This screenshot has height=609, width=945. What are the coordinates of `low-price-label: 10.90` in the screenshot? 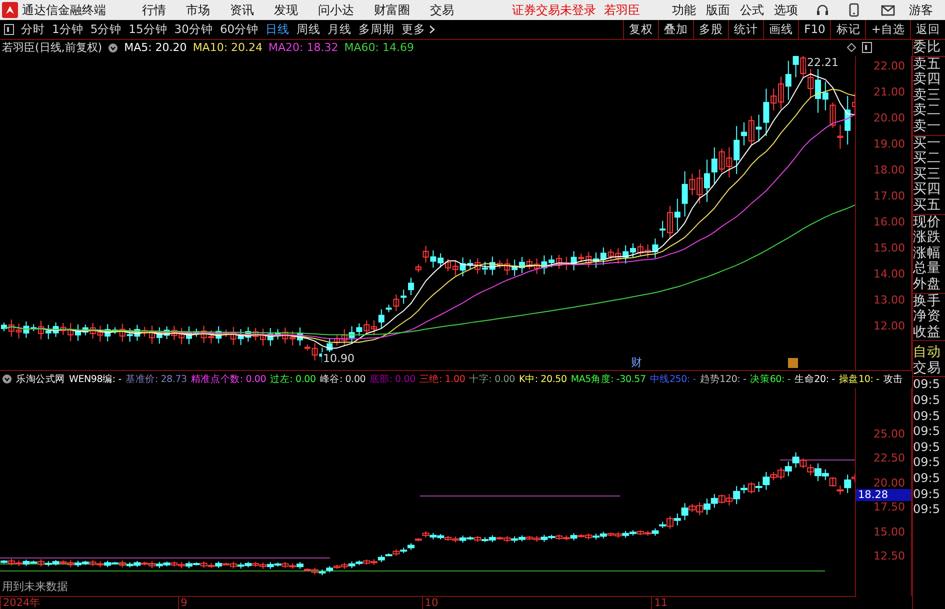 It's located at (339, 358).